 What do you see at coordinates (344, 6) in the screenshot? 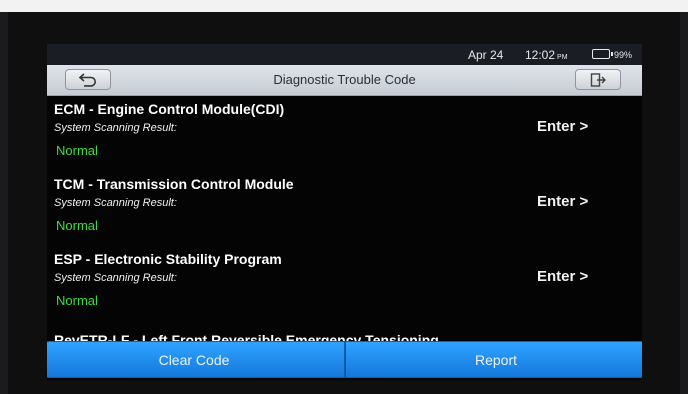
I see `top-bezel` at bounding box center [344, 6].